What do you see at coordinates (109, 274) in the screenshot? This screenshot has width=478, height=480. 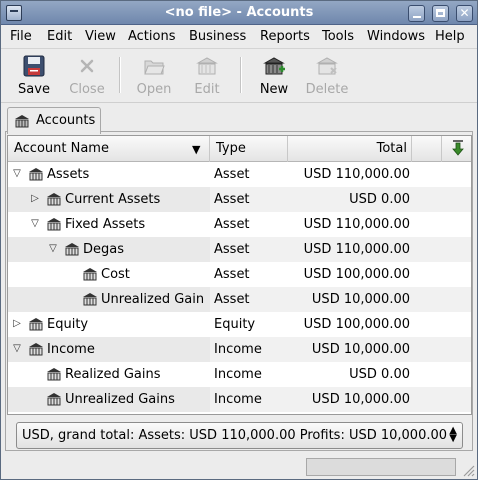 I see `account-name-cell: Cost` at bounding box center [109, 274].